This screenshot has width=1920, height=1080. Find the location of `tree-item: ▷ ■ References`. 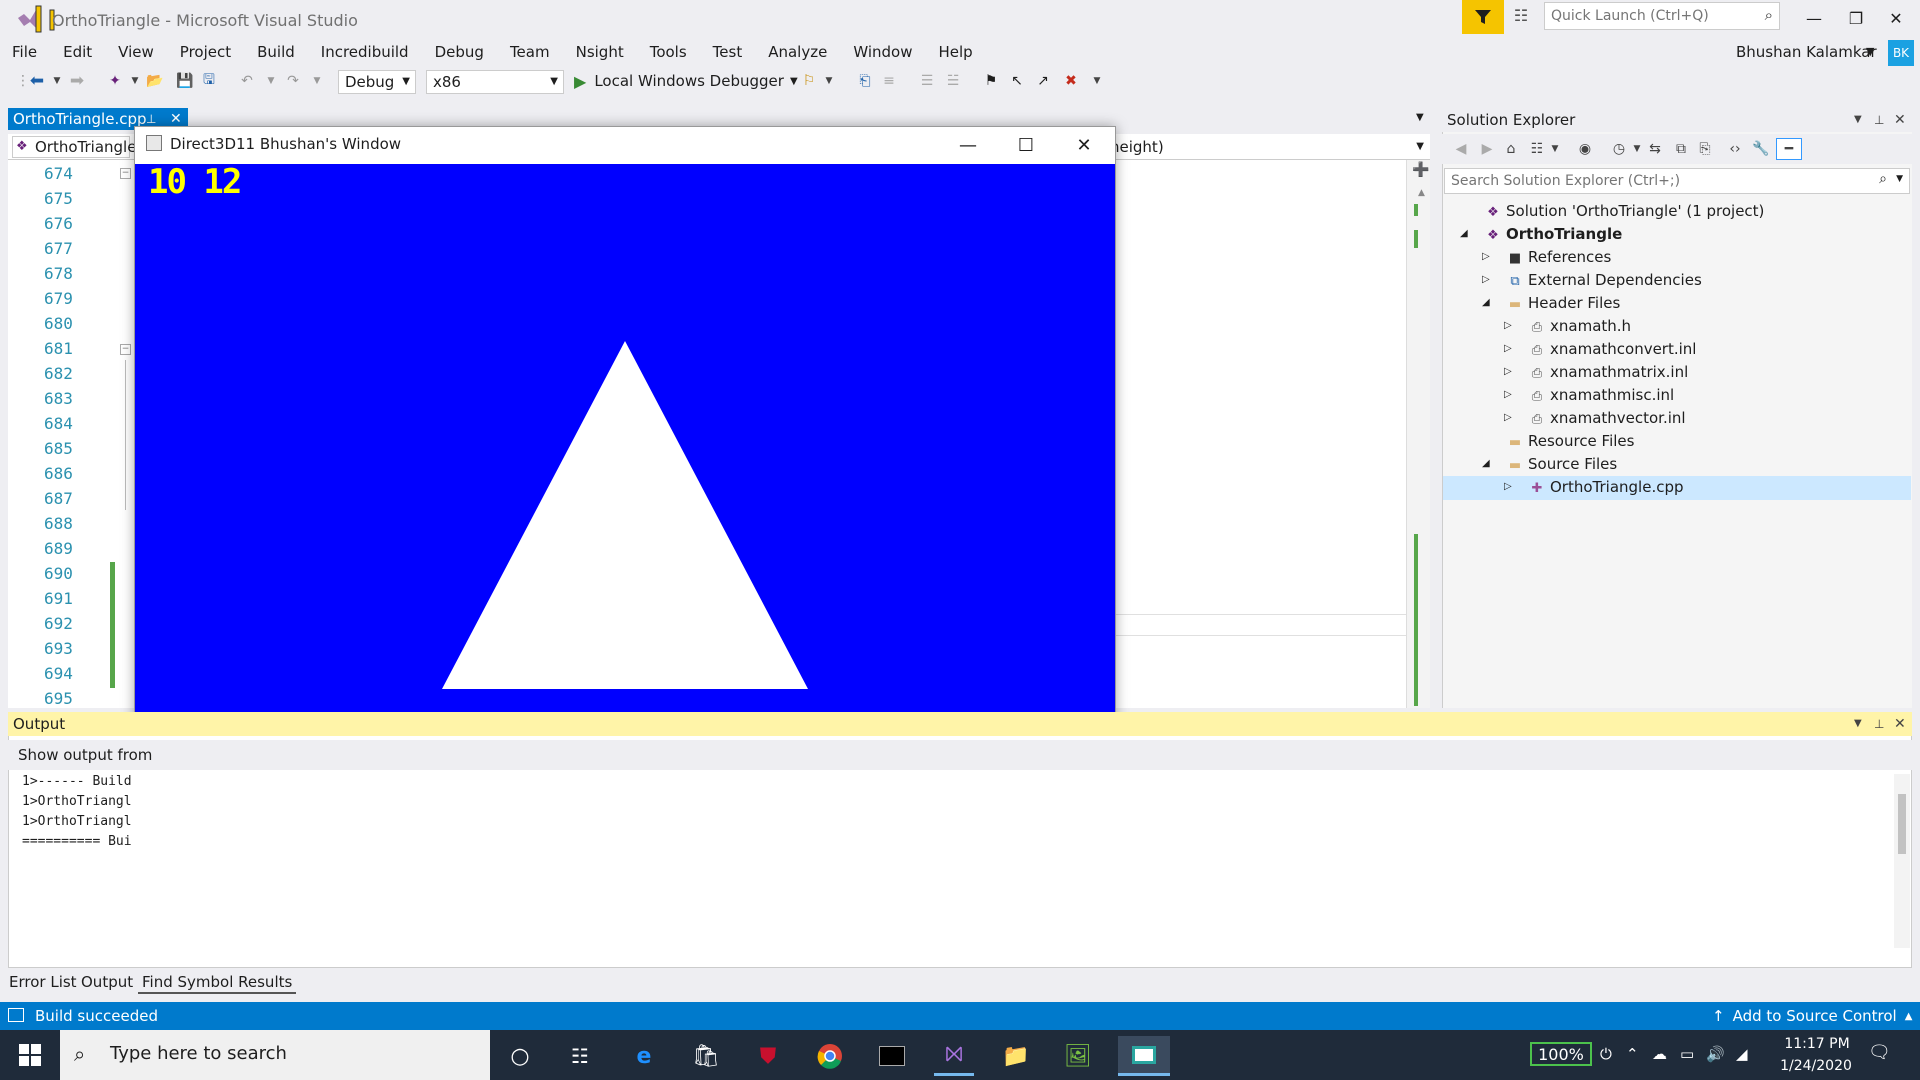

tree-item: ▷ ■ References is located at coordinates (1546, 257).